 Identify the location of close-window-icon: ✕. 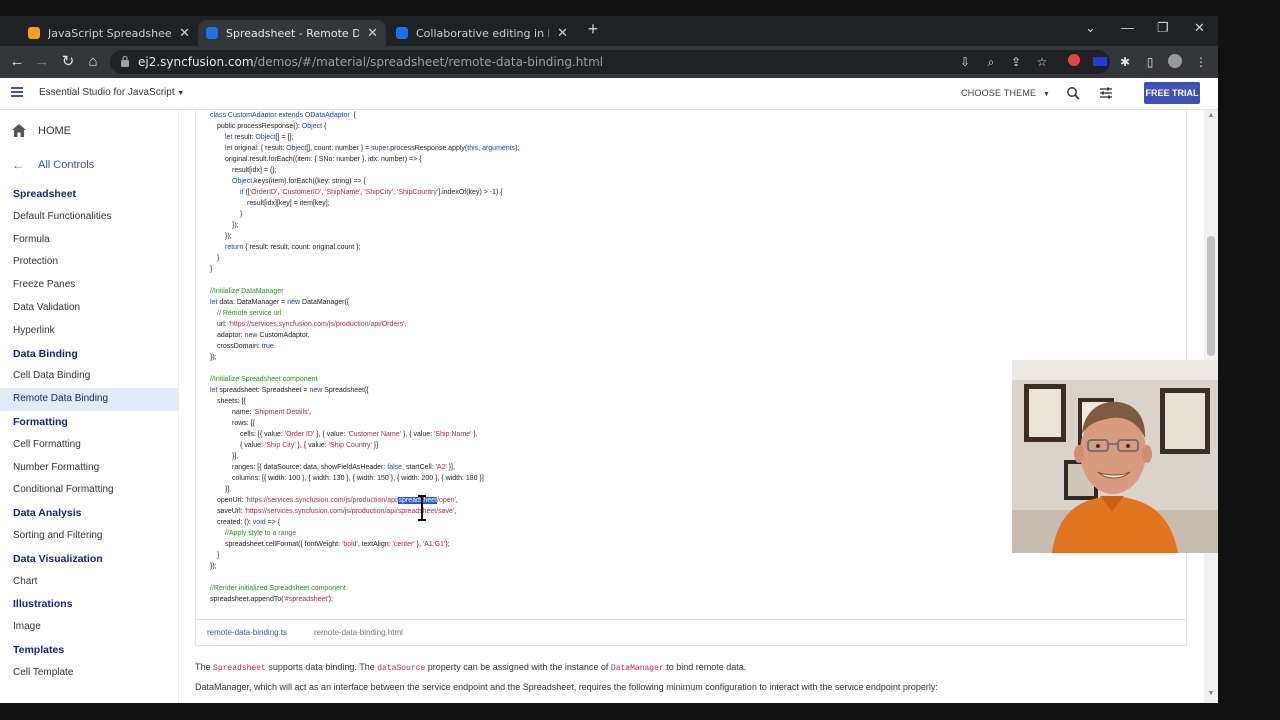
(1199, 28).